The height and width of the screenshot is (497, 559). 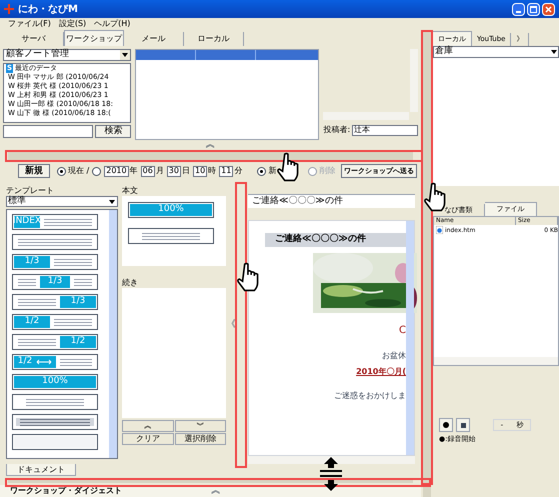 What do you see at coordinates (147, 171) in the screenshot?
I see `date-field: 06` at bounding box center [147, 171].